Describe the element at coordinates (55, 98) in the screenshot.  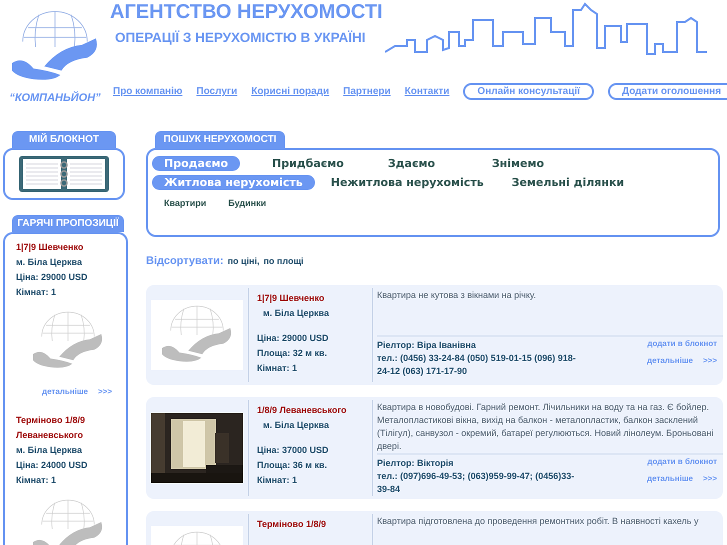
I see `logo-text: “КОМПАНЬЙОН”` at that location.